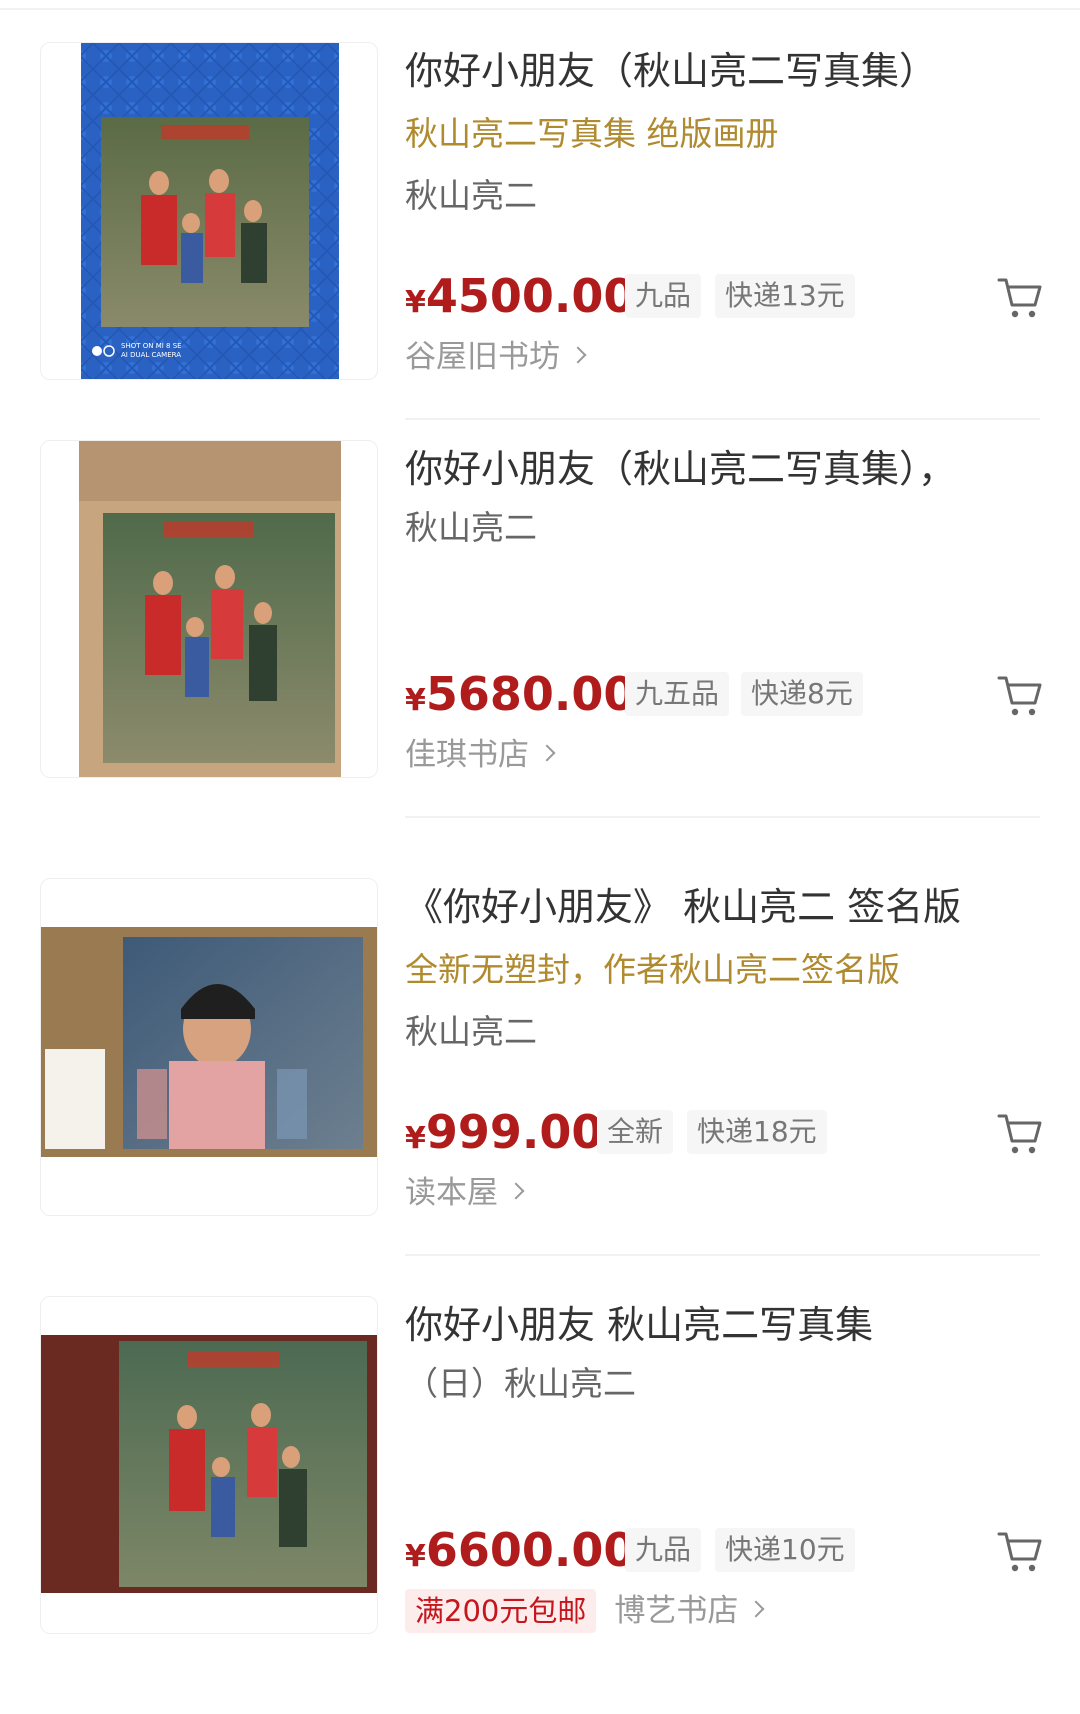  Describe the element at coordinates (501, 1611) in the screenshot. I see `free-shipping-promo-badge: 满200元包邮` at that location.